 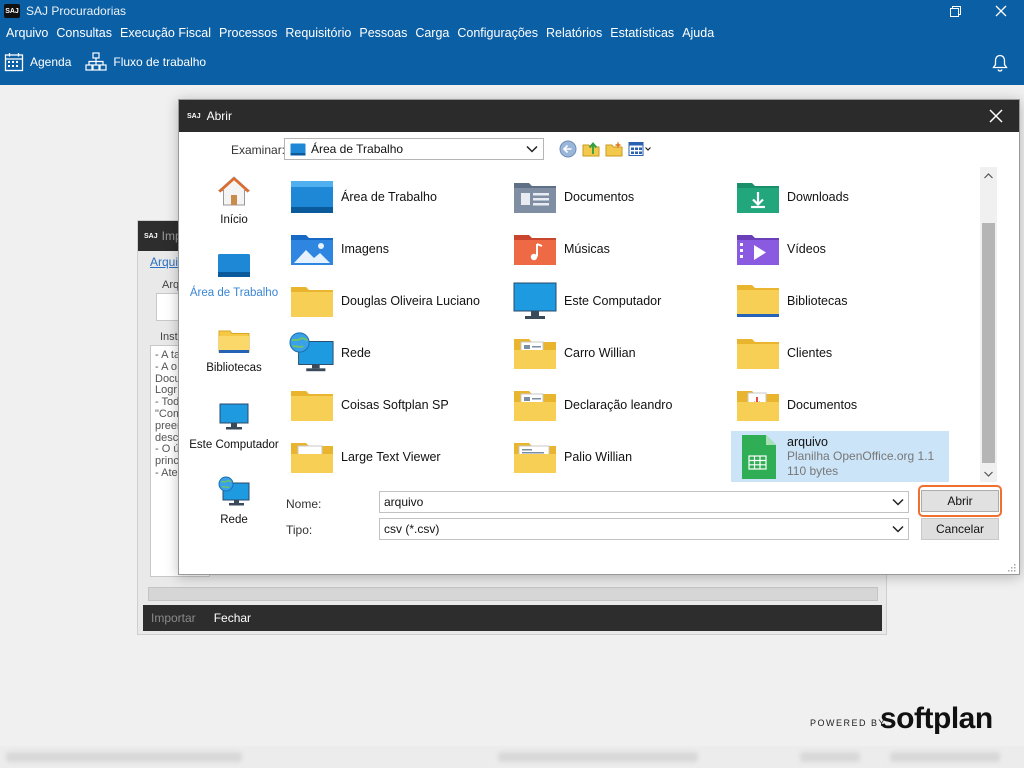 What do you see at coordinates (312, 302) in the screenshot?
I see `folder-icon` at bounding box center [312, 302].